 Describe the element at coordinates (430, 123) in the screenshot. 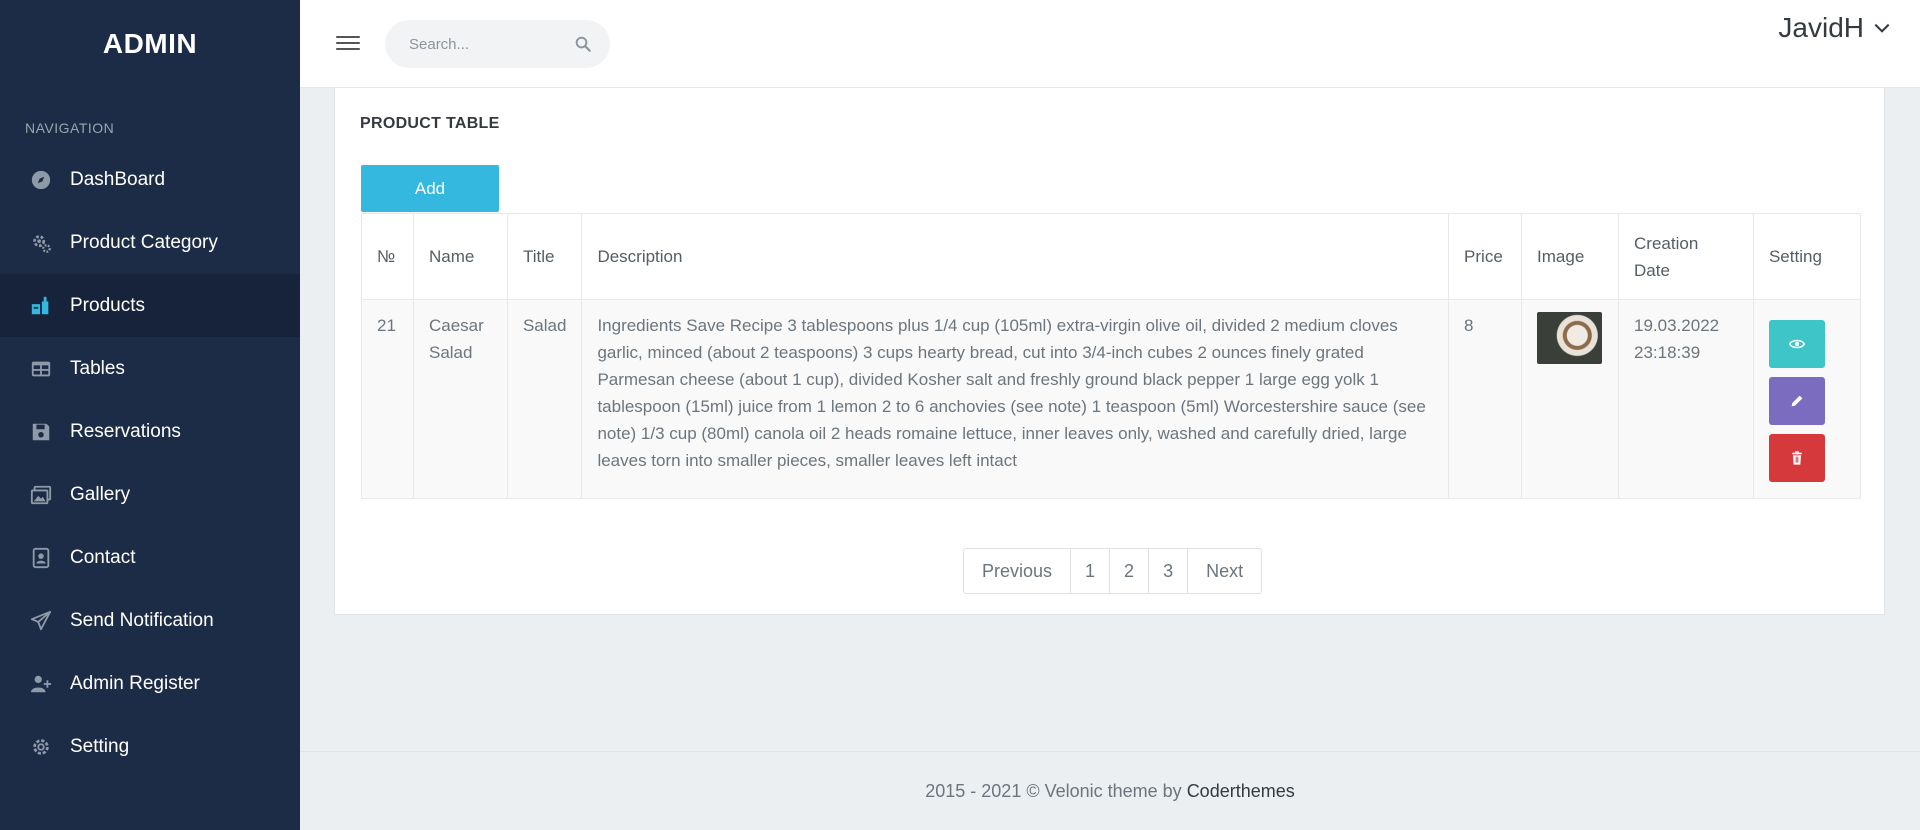

I see `card-title: PRODUCT TABLE` at that location.